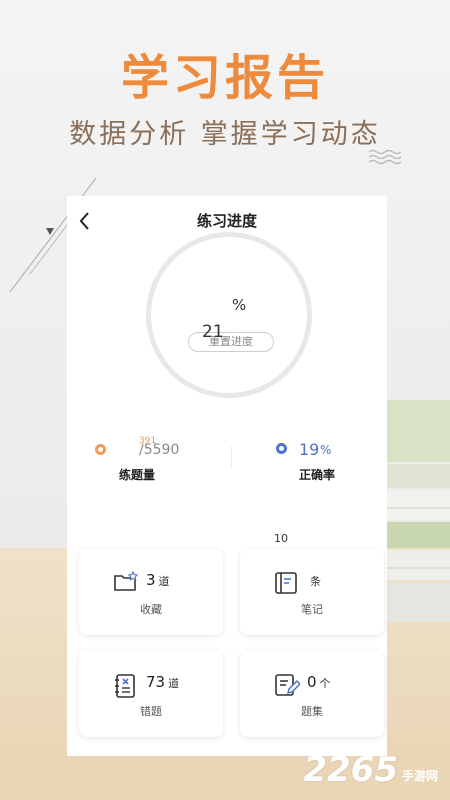  Describe the element at coordinates (325, 683) in the screenshot. I see `sets-unit: 个` at that location.